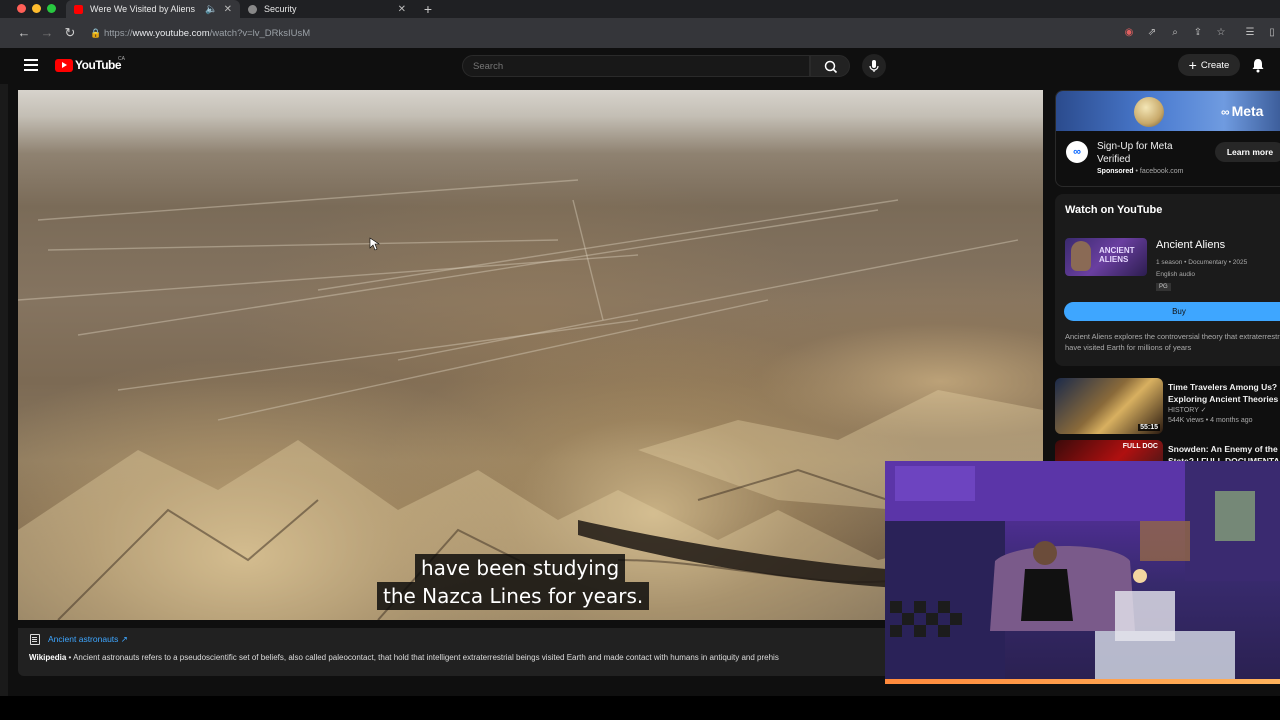  Describe the element at coordinates (1272, 32) in the screenshot. I see `side-panel-icon: ▯` at that location.